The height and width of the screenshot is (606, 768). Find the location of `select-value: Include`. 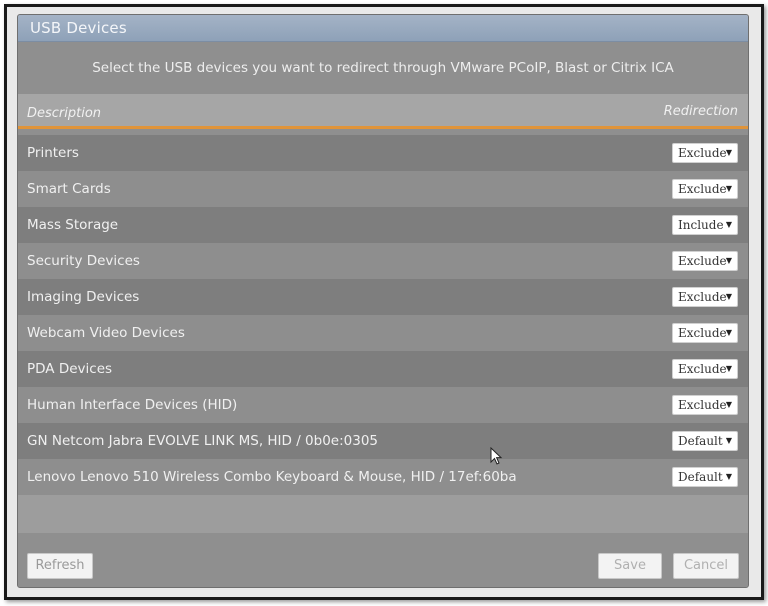

select-value: Include is located at coordinates (701, 225).